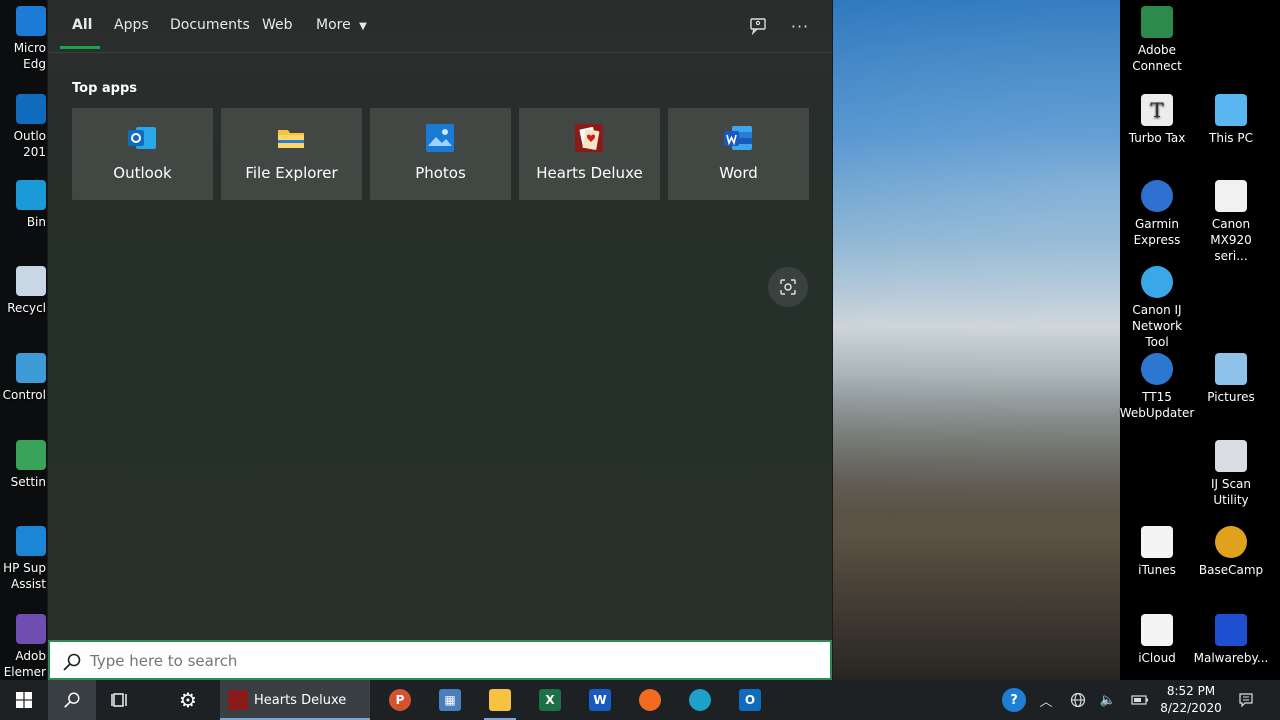 The height and width of the screenshot is (720, 1280). I want to click on calculator-icon: ▦, so click(450, 700).